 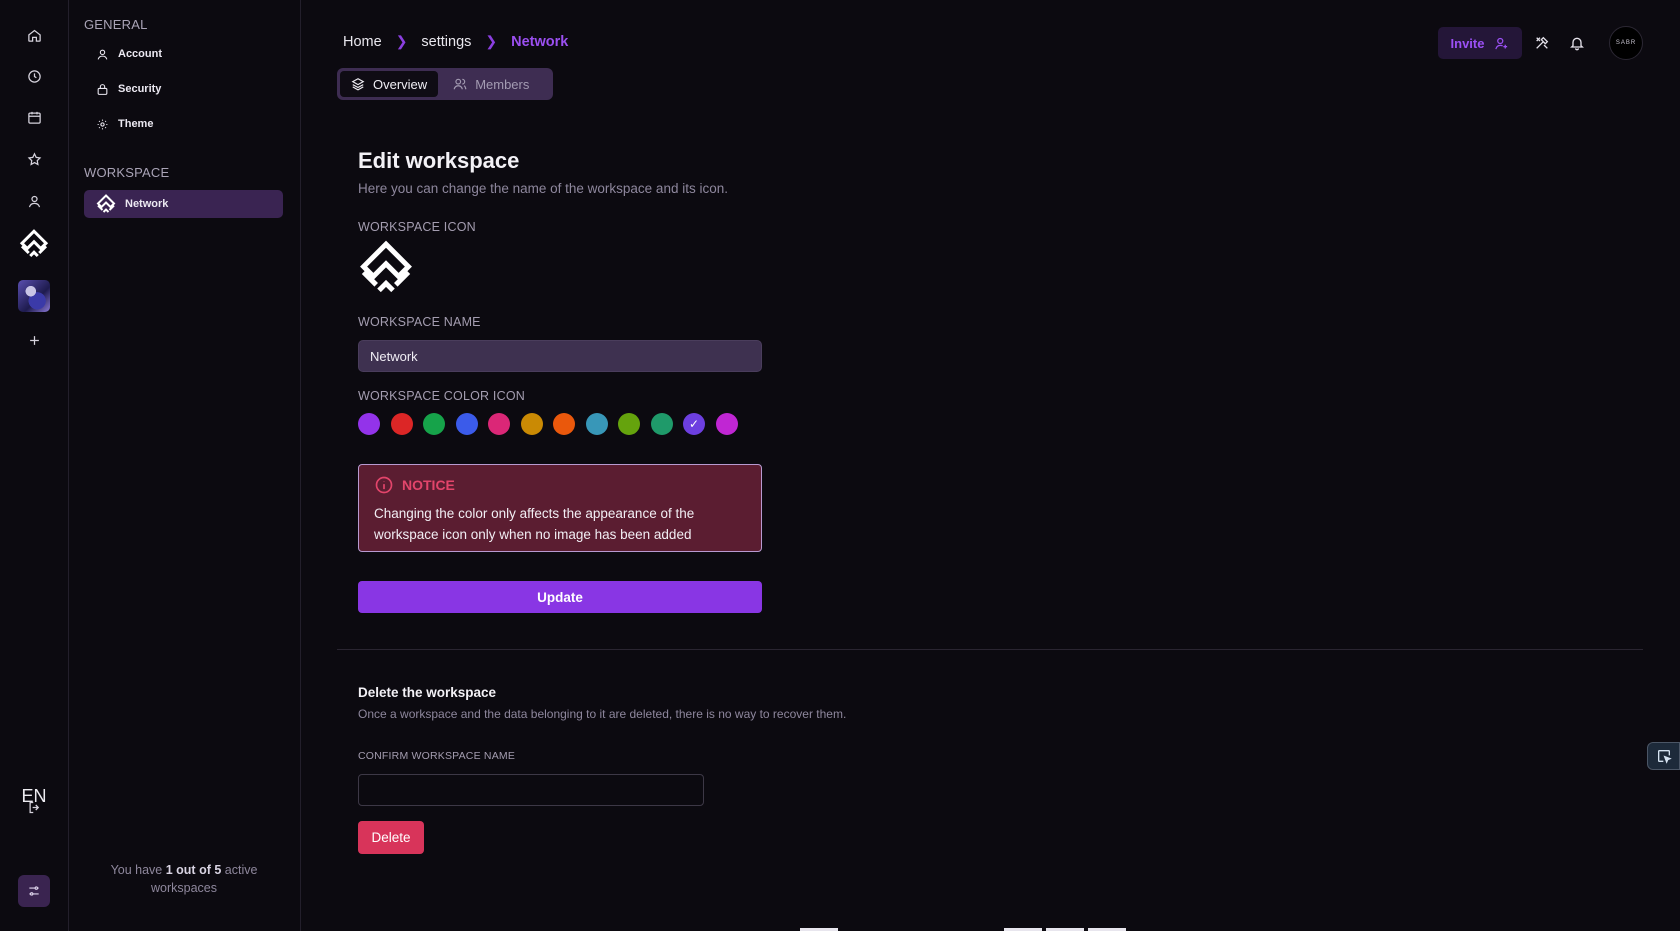 What do you see at coordinates (441, 396) in the screenshot?
I see `workspace-color-label: WORKSPACE COLOR ICON` at bounding box center [441, 396].